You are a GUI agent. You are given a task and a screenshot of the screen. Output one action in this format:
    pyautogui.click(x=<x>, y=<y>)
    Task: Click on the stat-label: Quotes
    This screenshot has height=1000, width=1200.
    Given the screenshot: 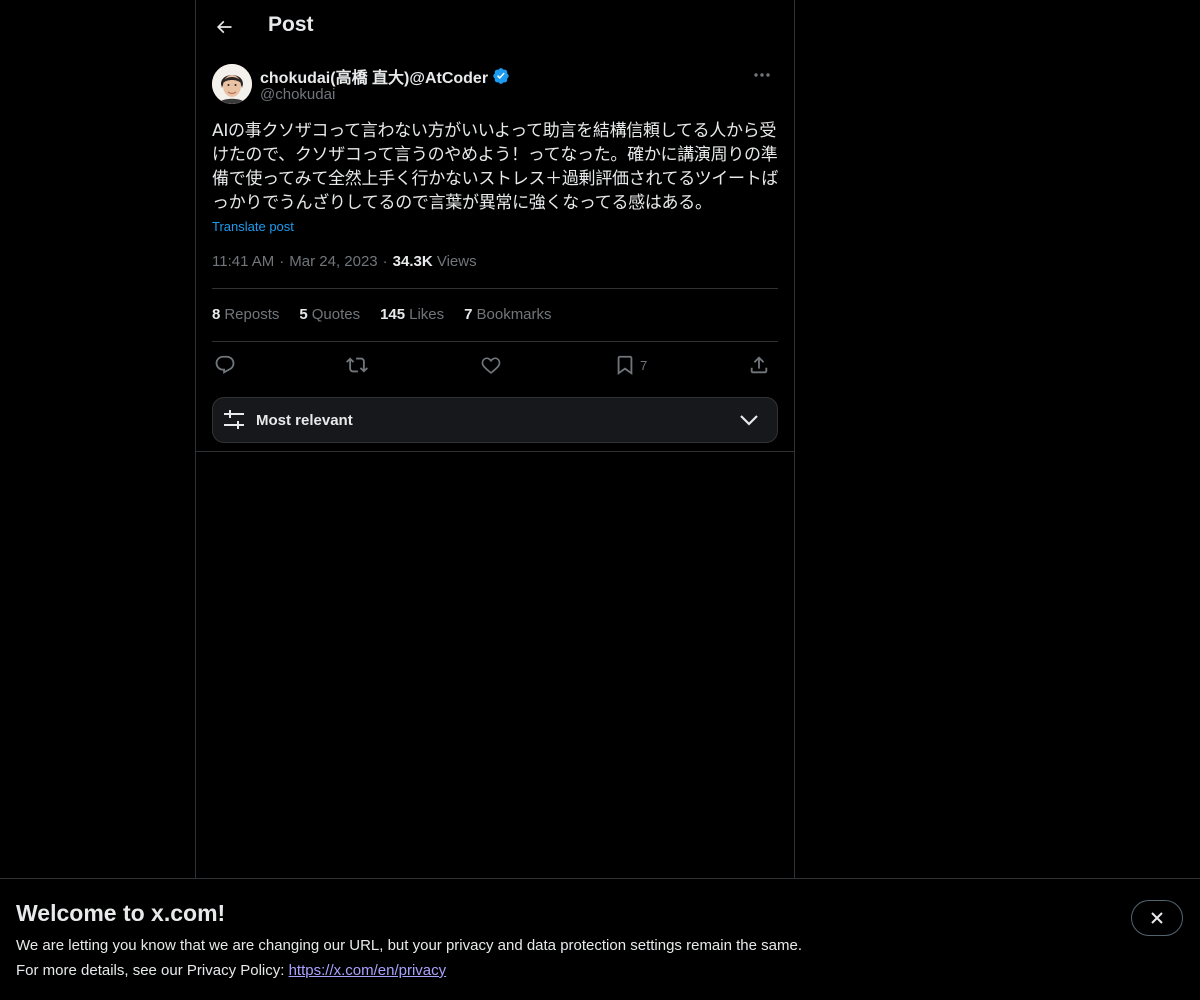 What is the action you would take?
    pyautogui.click(x=336, y=314)
    